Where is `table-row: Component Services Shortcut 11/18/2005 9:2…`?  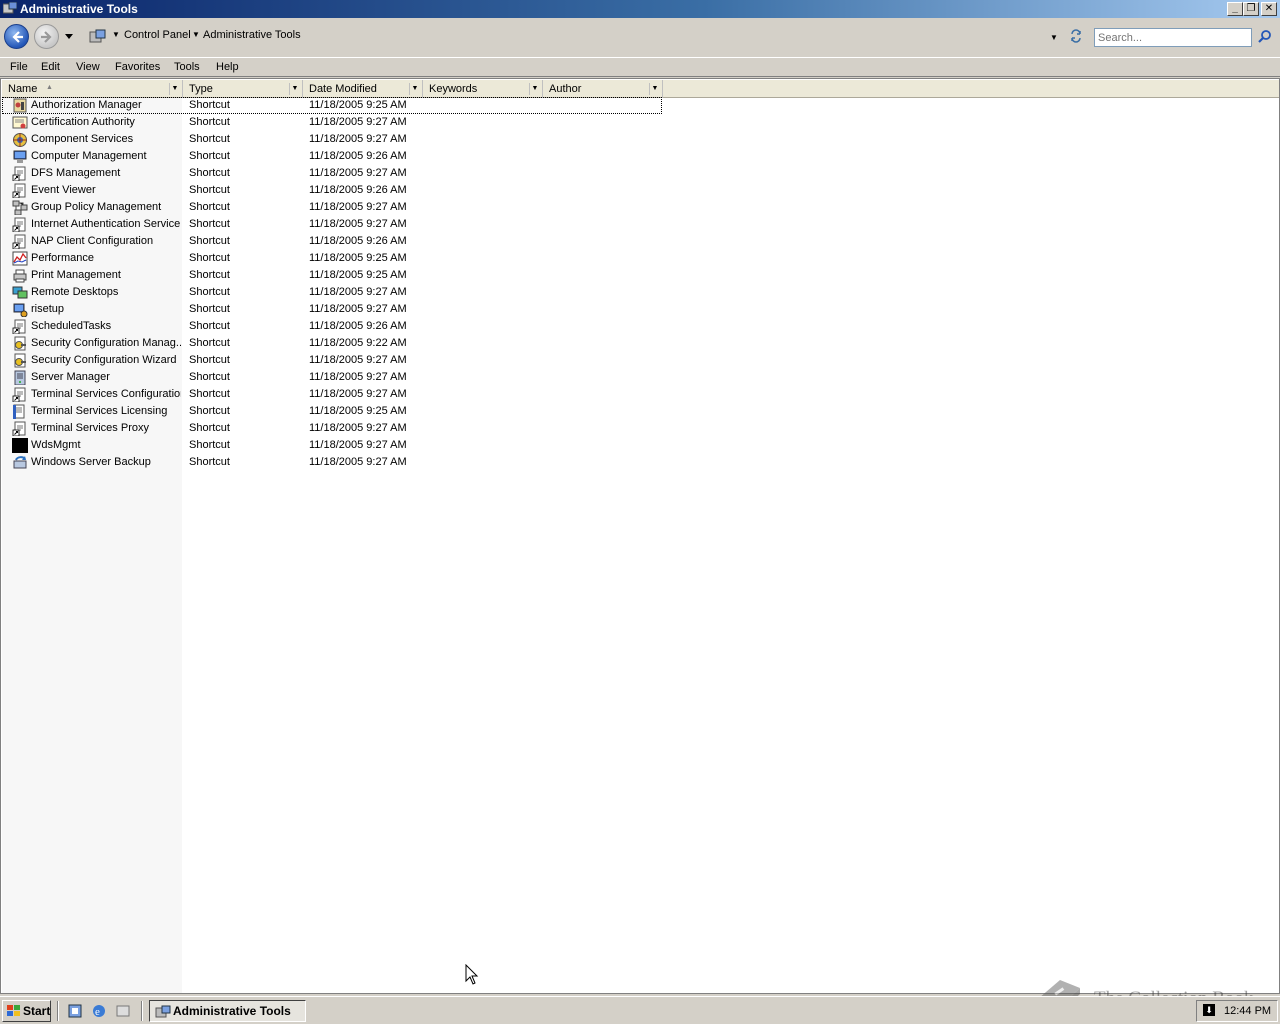 table-row: Component Services Shortcut 11/18/2005 9:2… is located at coordinates (332, 139).